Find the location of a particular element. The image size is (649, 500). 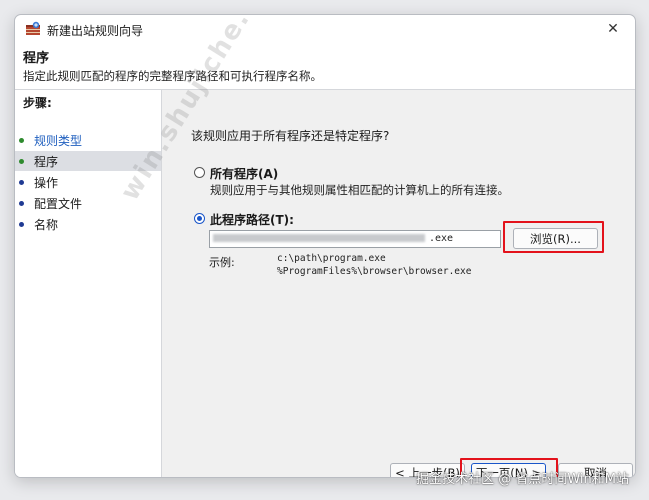

sidebar-item-rule-type: 规则类型 is located at coordinates (88, 140).